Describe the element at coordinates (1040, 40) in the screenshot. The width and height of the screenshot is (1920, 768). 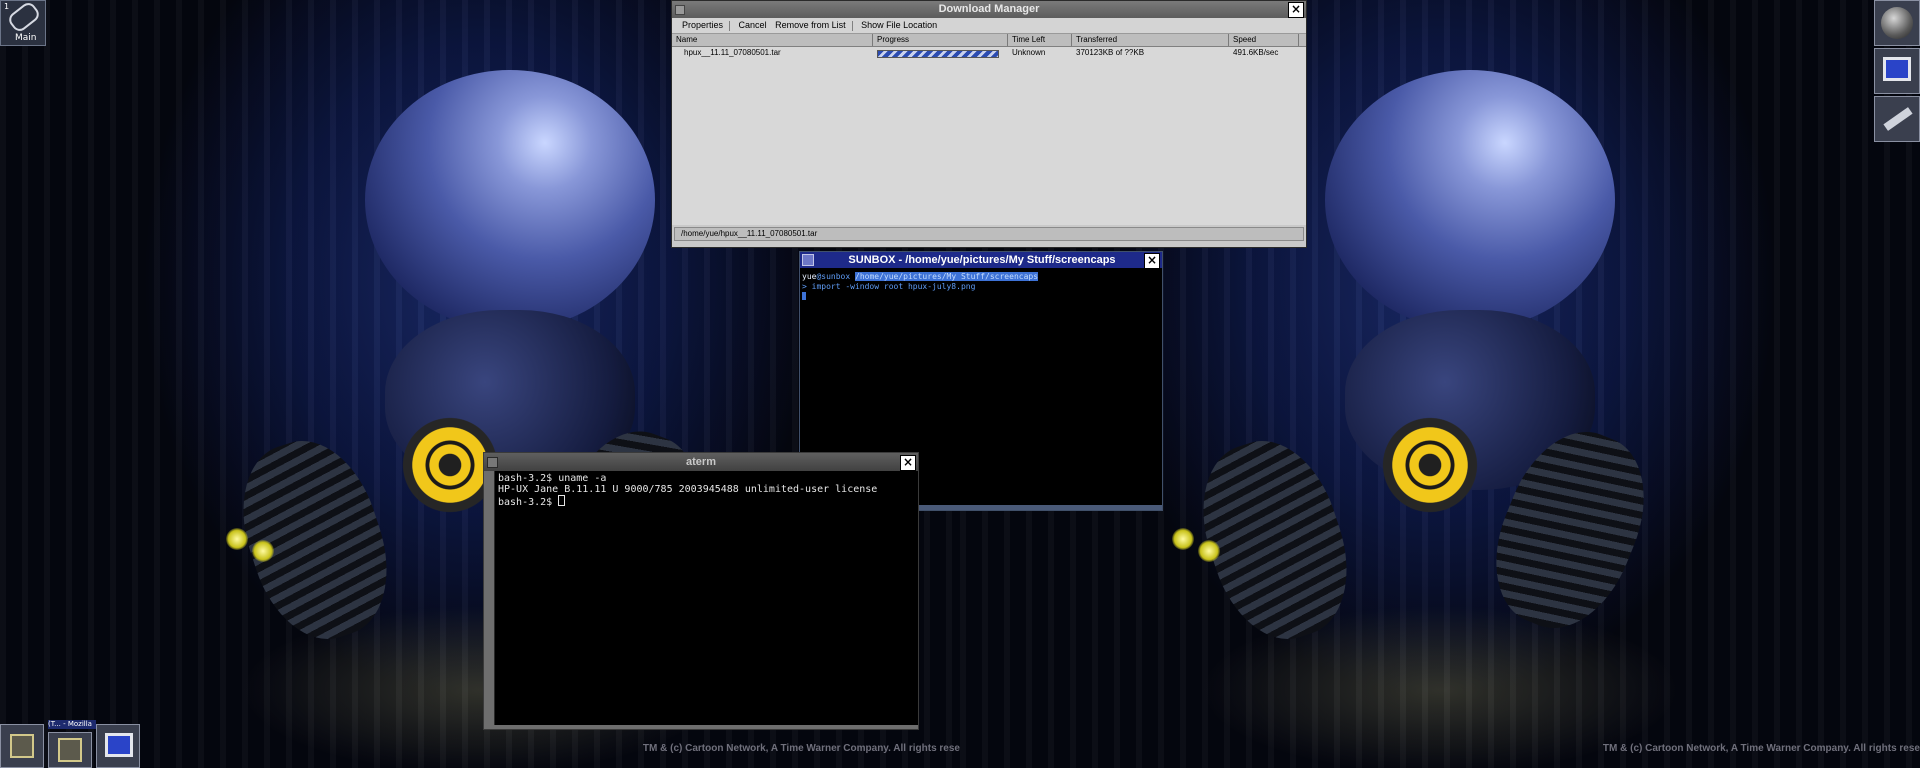
I see `column-header-time-left: Time Left` at that location.